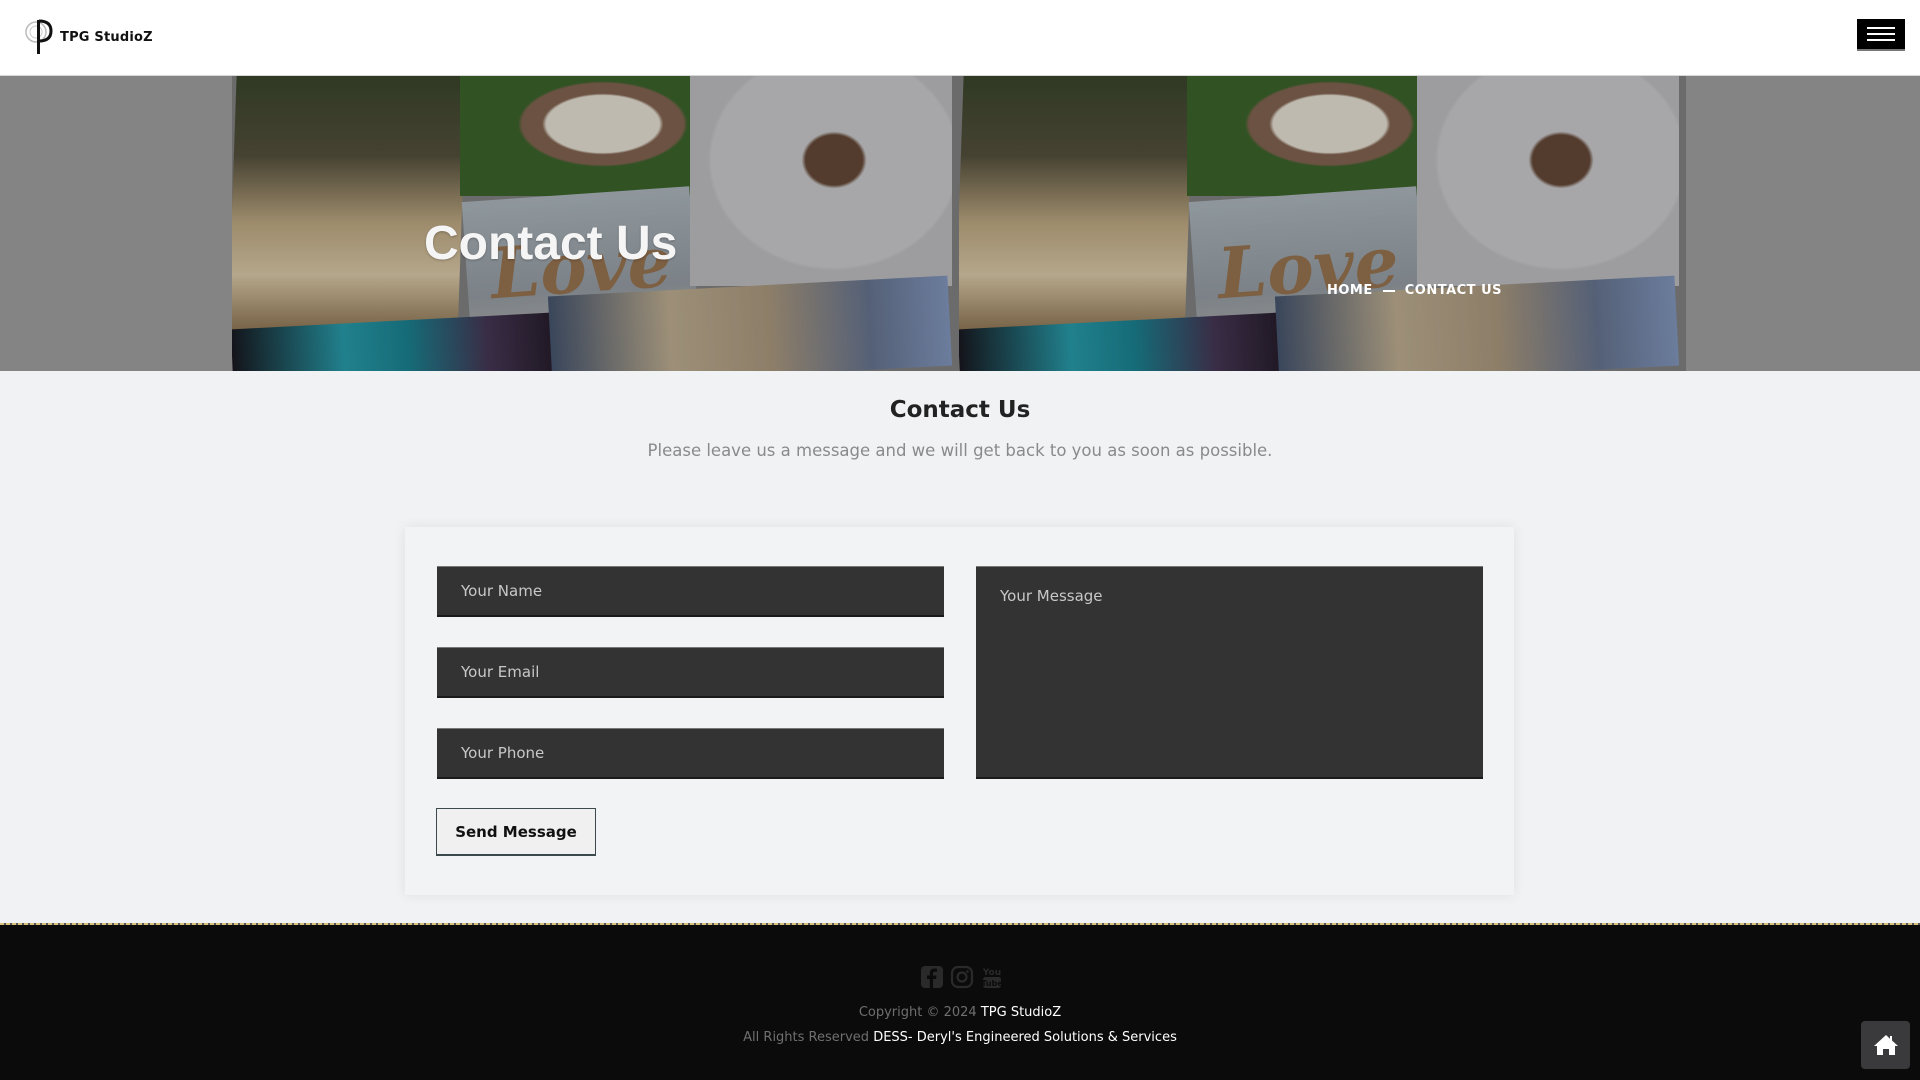  I want to click on rights-prefix: All Rights Reserved, so click(806, 1037).